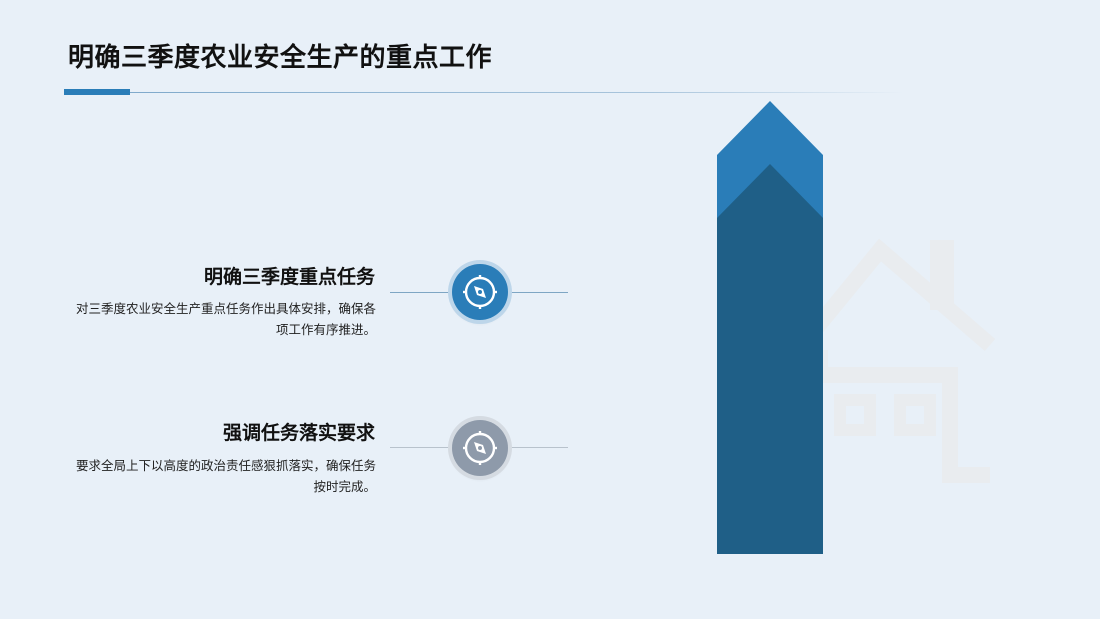 The image size is (1100, 619). Describe the element at coordinates (289, 277) in the screenshot. I see `item-heading: 明确三季度重点任务` at that location.